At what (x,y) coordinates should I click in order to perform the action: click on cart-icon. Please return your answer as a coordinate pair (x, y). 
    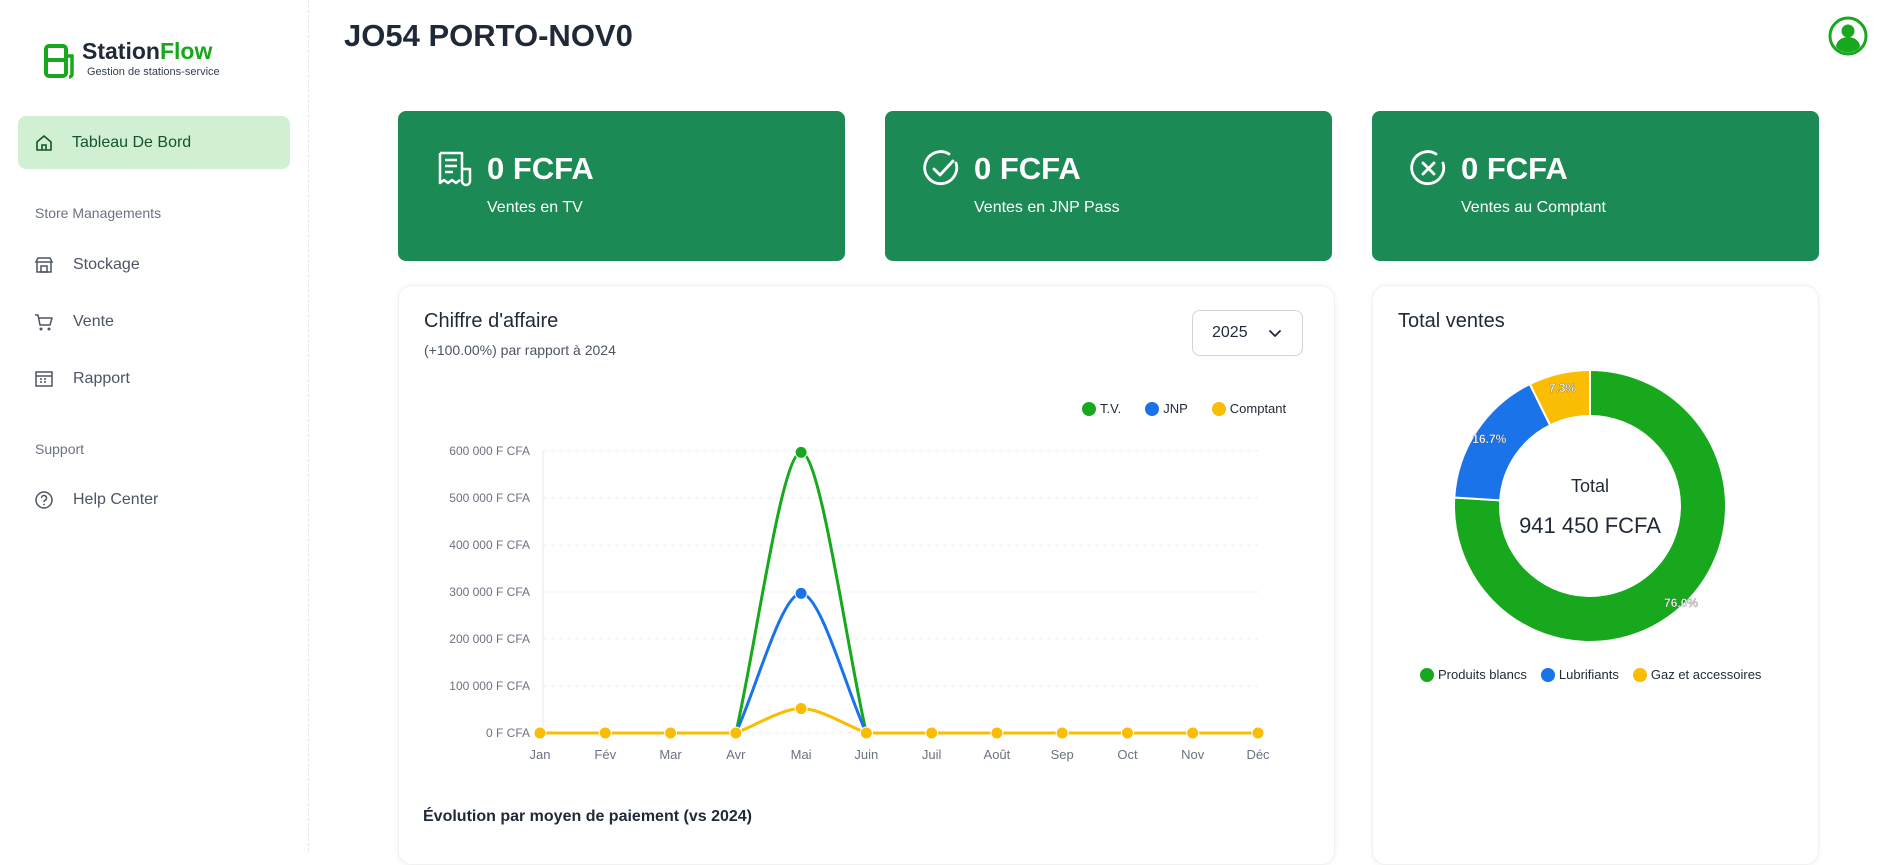
    Looking at the image, I should click on (44, 322).